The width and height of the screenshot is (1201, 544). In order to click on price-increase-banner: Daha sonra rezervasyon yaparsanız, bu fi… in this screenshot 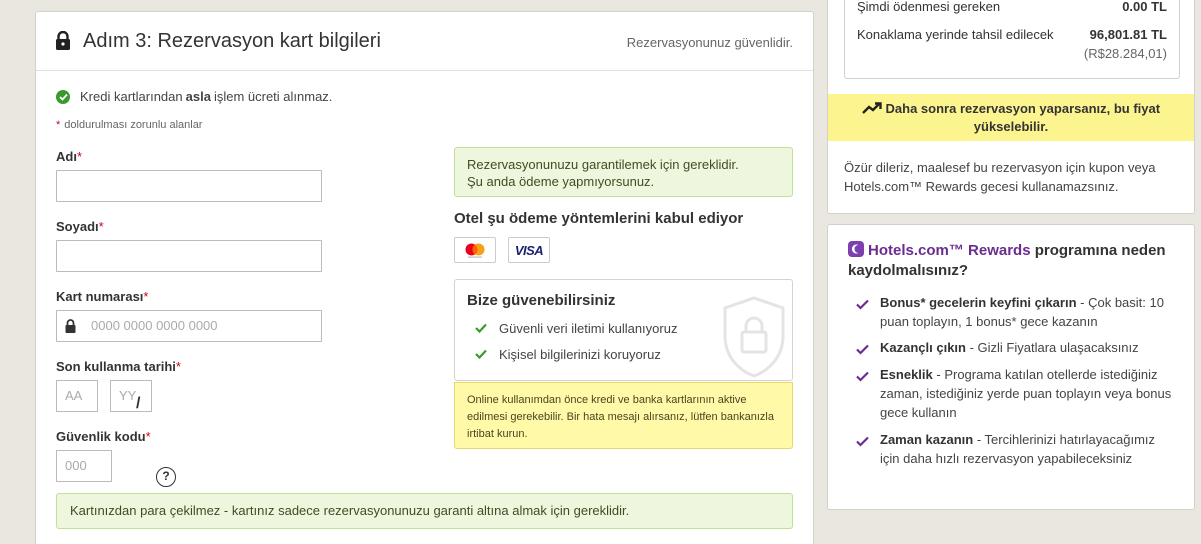, I will do `click(1011, 117)`.